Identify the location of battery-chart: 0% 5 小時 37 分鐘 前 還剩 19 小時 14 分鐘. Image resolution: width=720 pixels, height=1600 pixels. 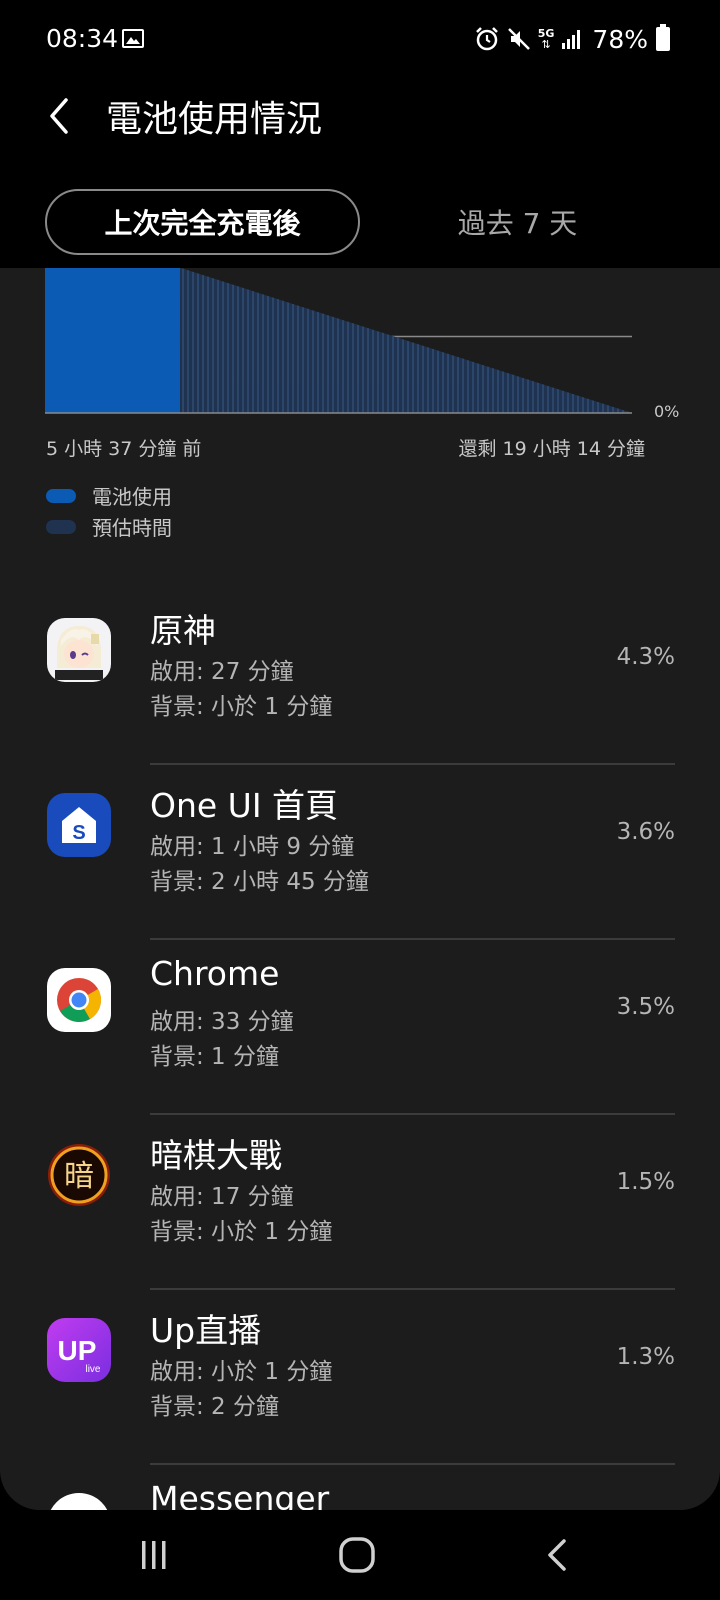
(360, 368).